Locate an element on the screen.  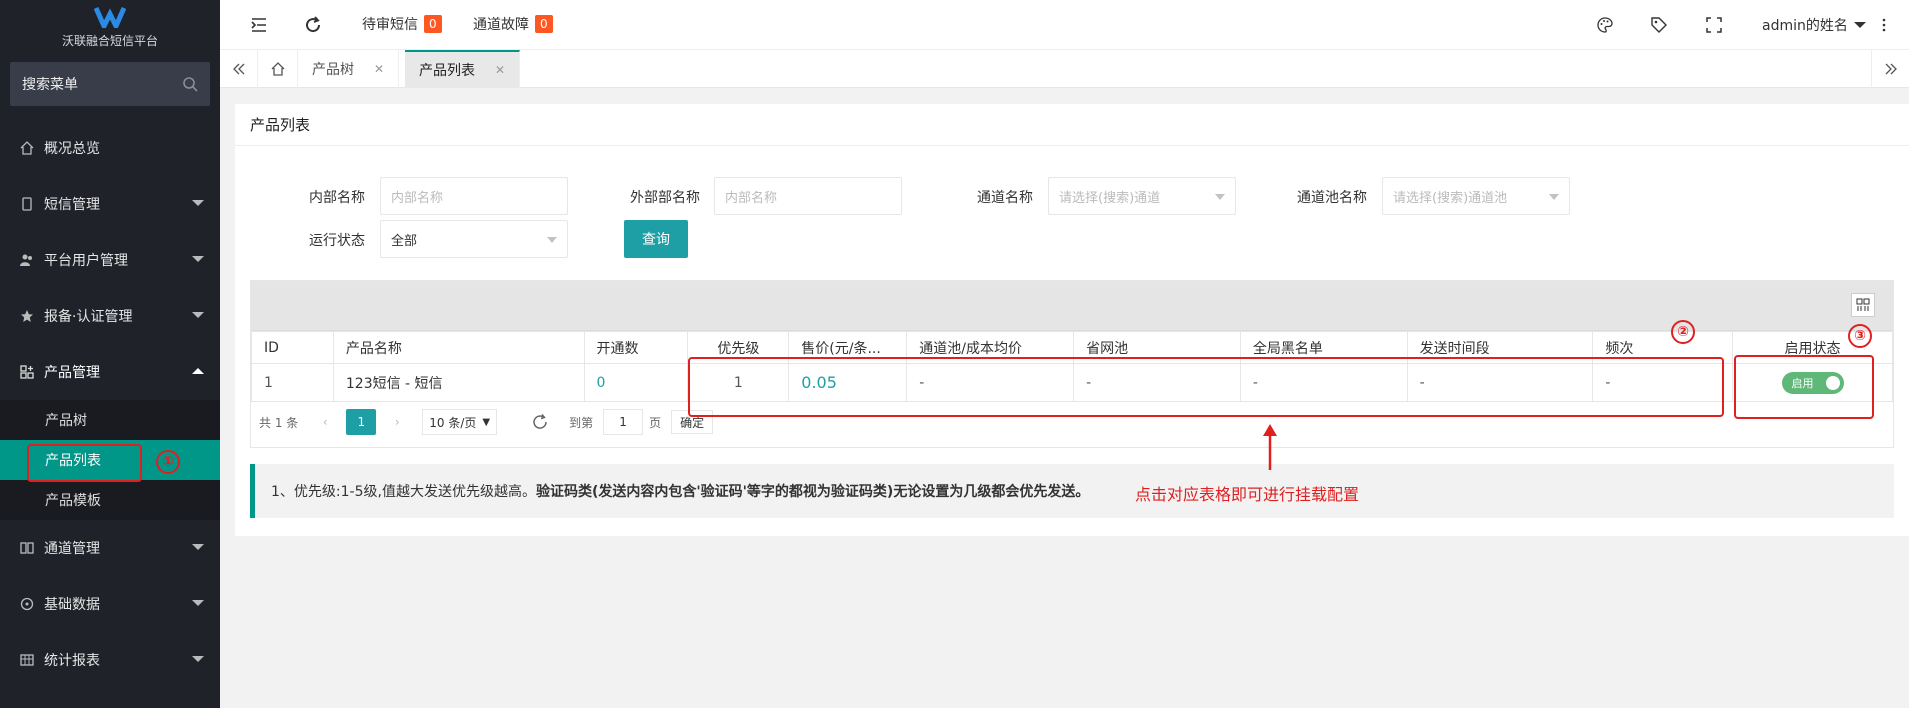
sidebar-item-label: 报备·认证管理 is located at coordinates (88, 317).